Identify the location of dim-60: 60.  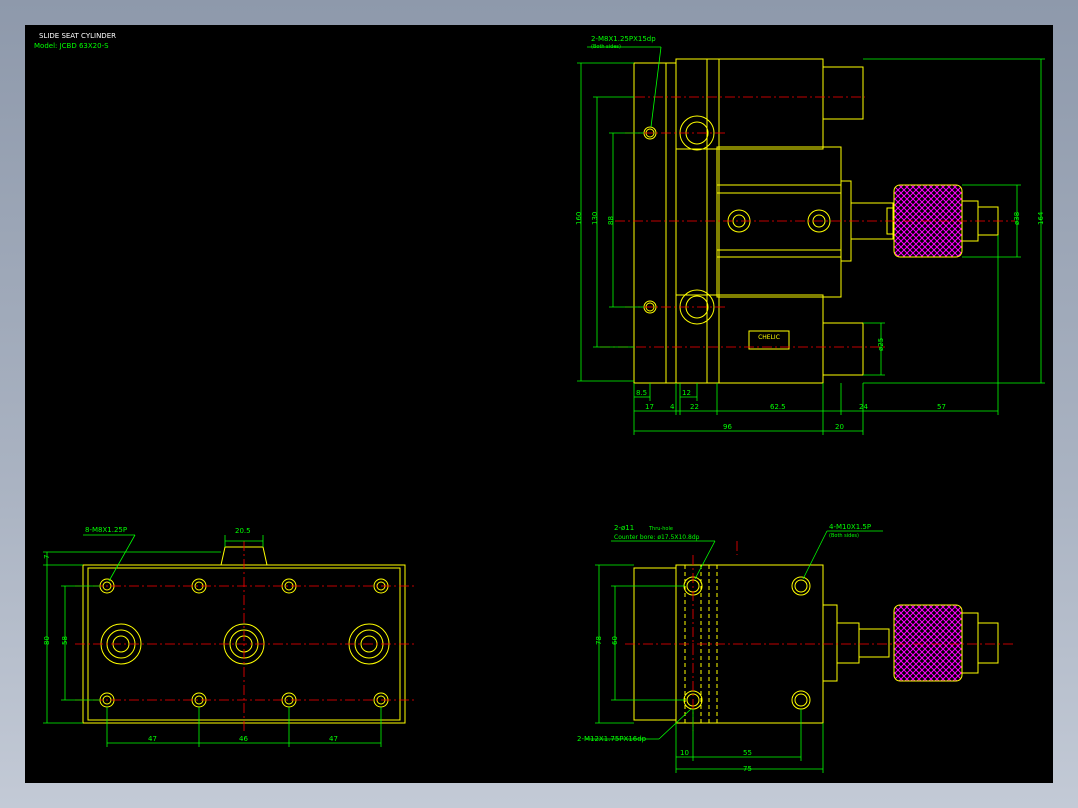
(615, 640).